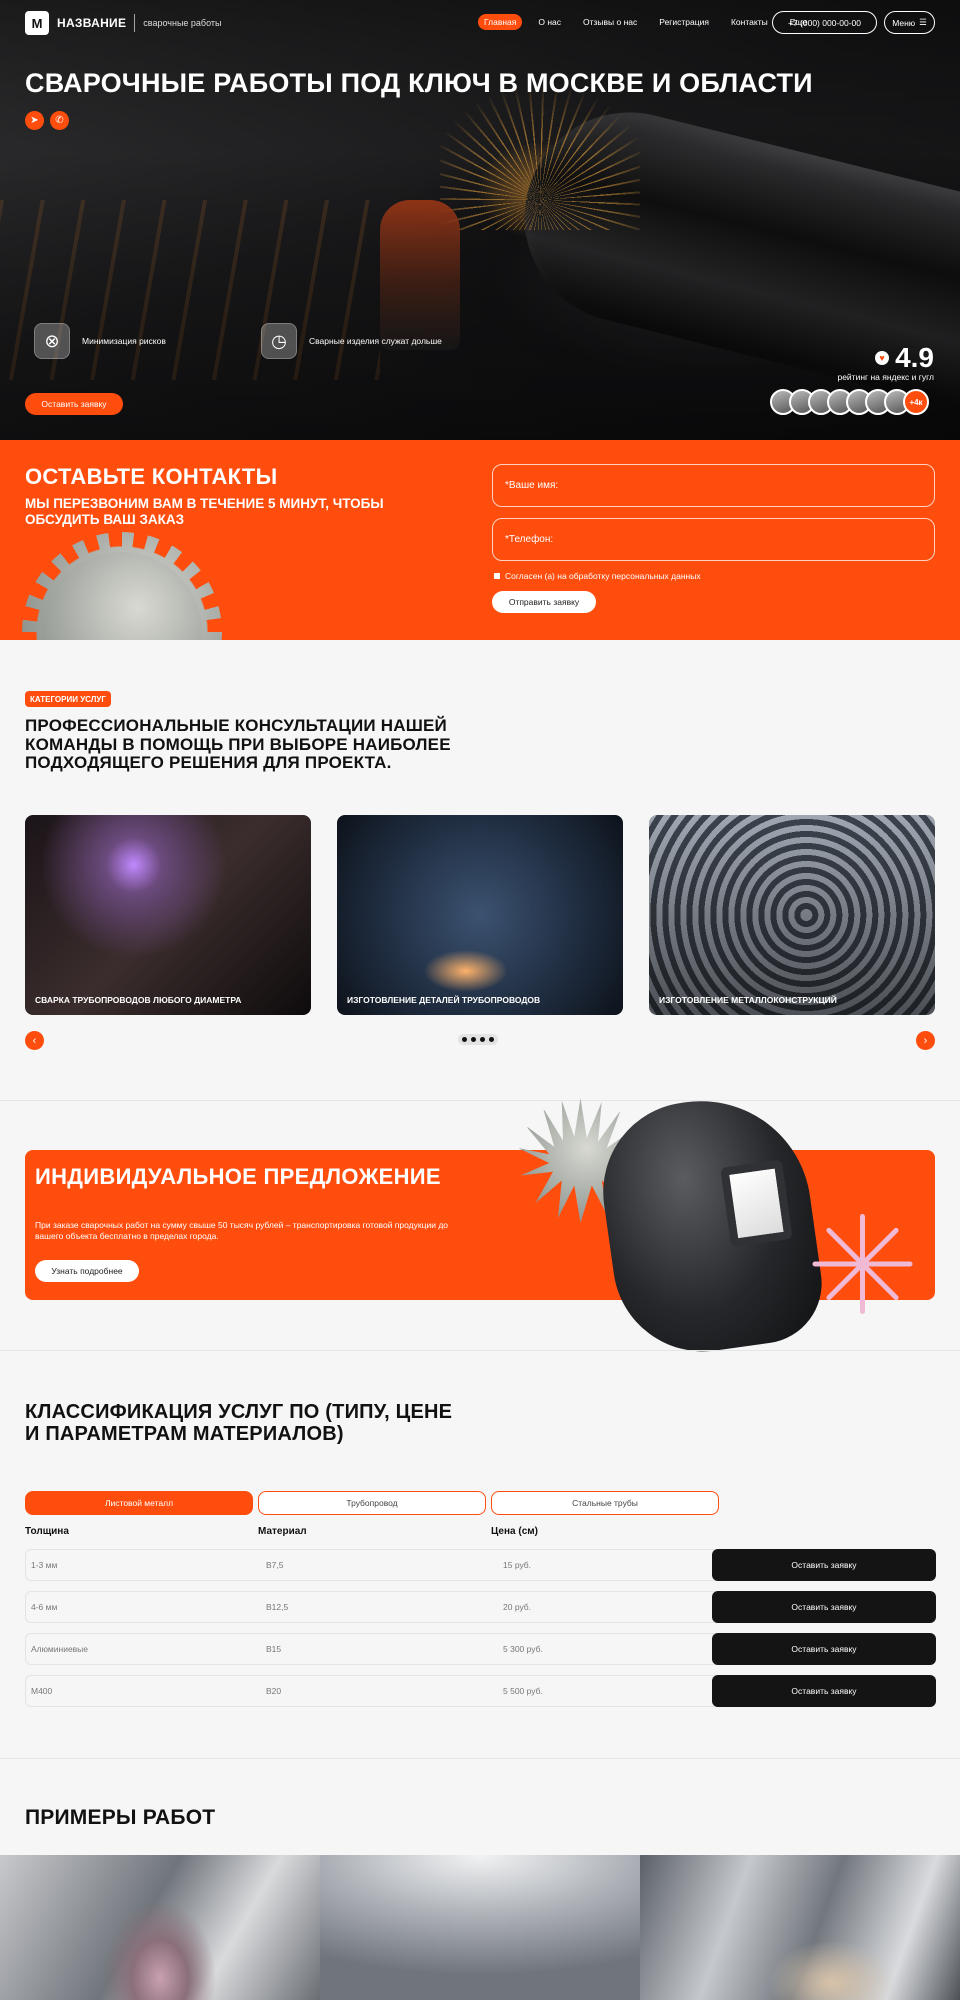 The height and width of the screenshot is (2000, 960). Describe the element at coordinates (748, 1000) in the screenshot. I see `service-card-label: ИЗГОТОВЛЕНИЕ МЕТАЛЛОКОНСТРУКЦИЙ` at that location.